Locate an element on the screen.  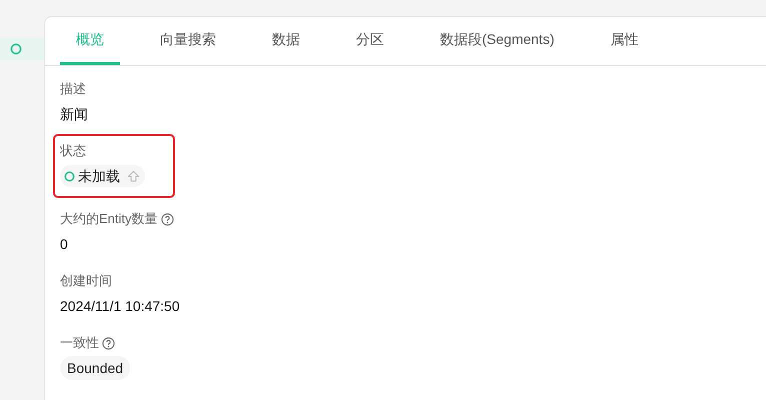
consistency-tag: Bounded is located at coordinates (95, 368).